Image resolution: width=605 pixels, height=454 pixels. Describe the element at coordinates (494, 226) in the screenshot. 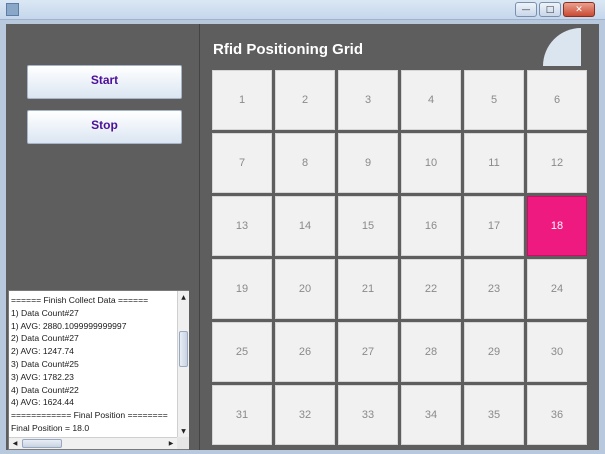

I see `grid-cell-17: 17` at that location.